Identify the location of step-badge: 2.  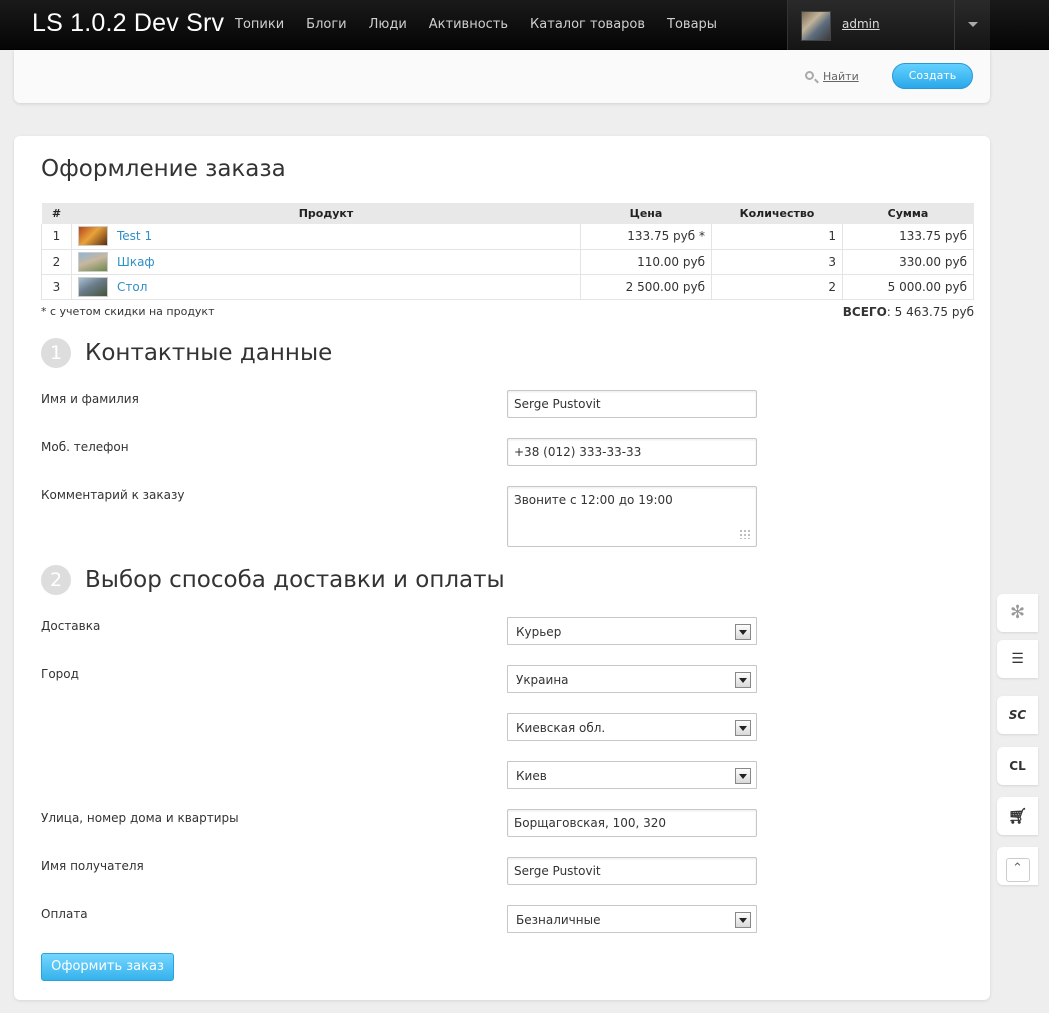
(56, 580).